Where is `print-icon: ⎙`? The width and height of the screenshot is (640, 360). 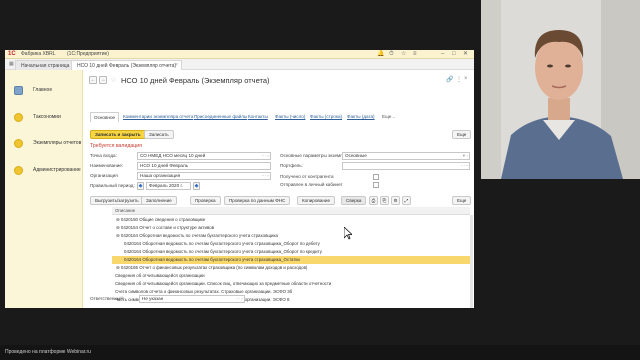 print-icon: ⎙ is located at coordinates (373, 200).